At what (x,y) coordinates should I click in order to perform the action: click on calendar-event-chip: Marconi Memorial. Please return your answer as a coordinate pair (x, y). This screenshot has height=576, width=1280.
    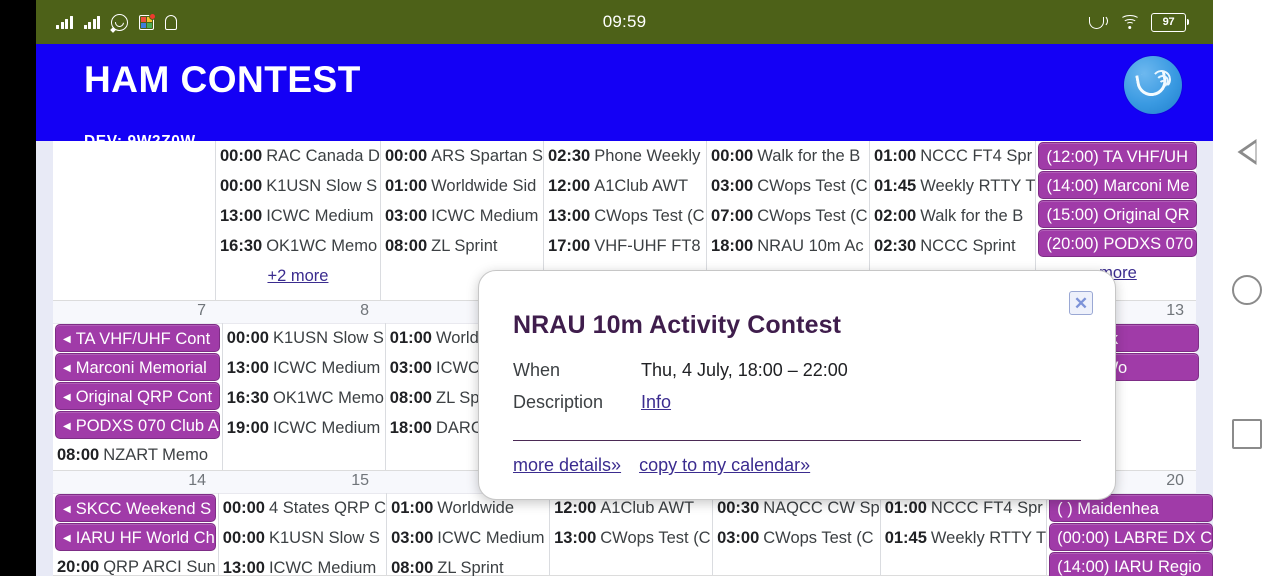
    Looking at the image, I should click on (137, 367).